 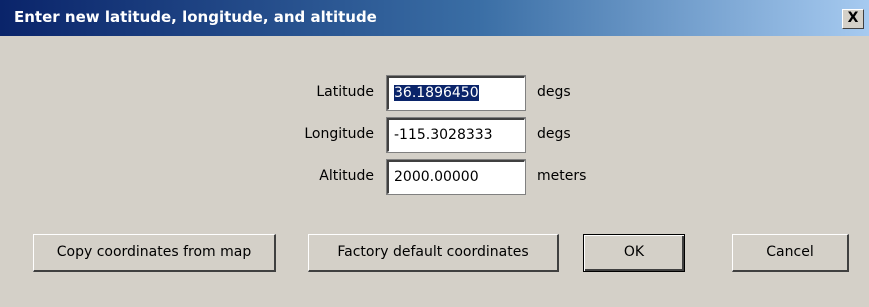 What do you see at coordinates (339, 134) in the screenshot?
I see `longitude-label: Longitude` at bounding box center [339, 134].